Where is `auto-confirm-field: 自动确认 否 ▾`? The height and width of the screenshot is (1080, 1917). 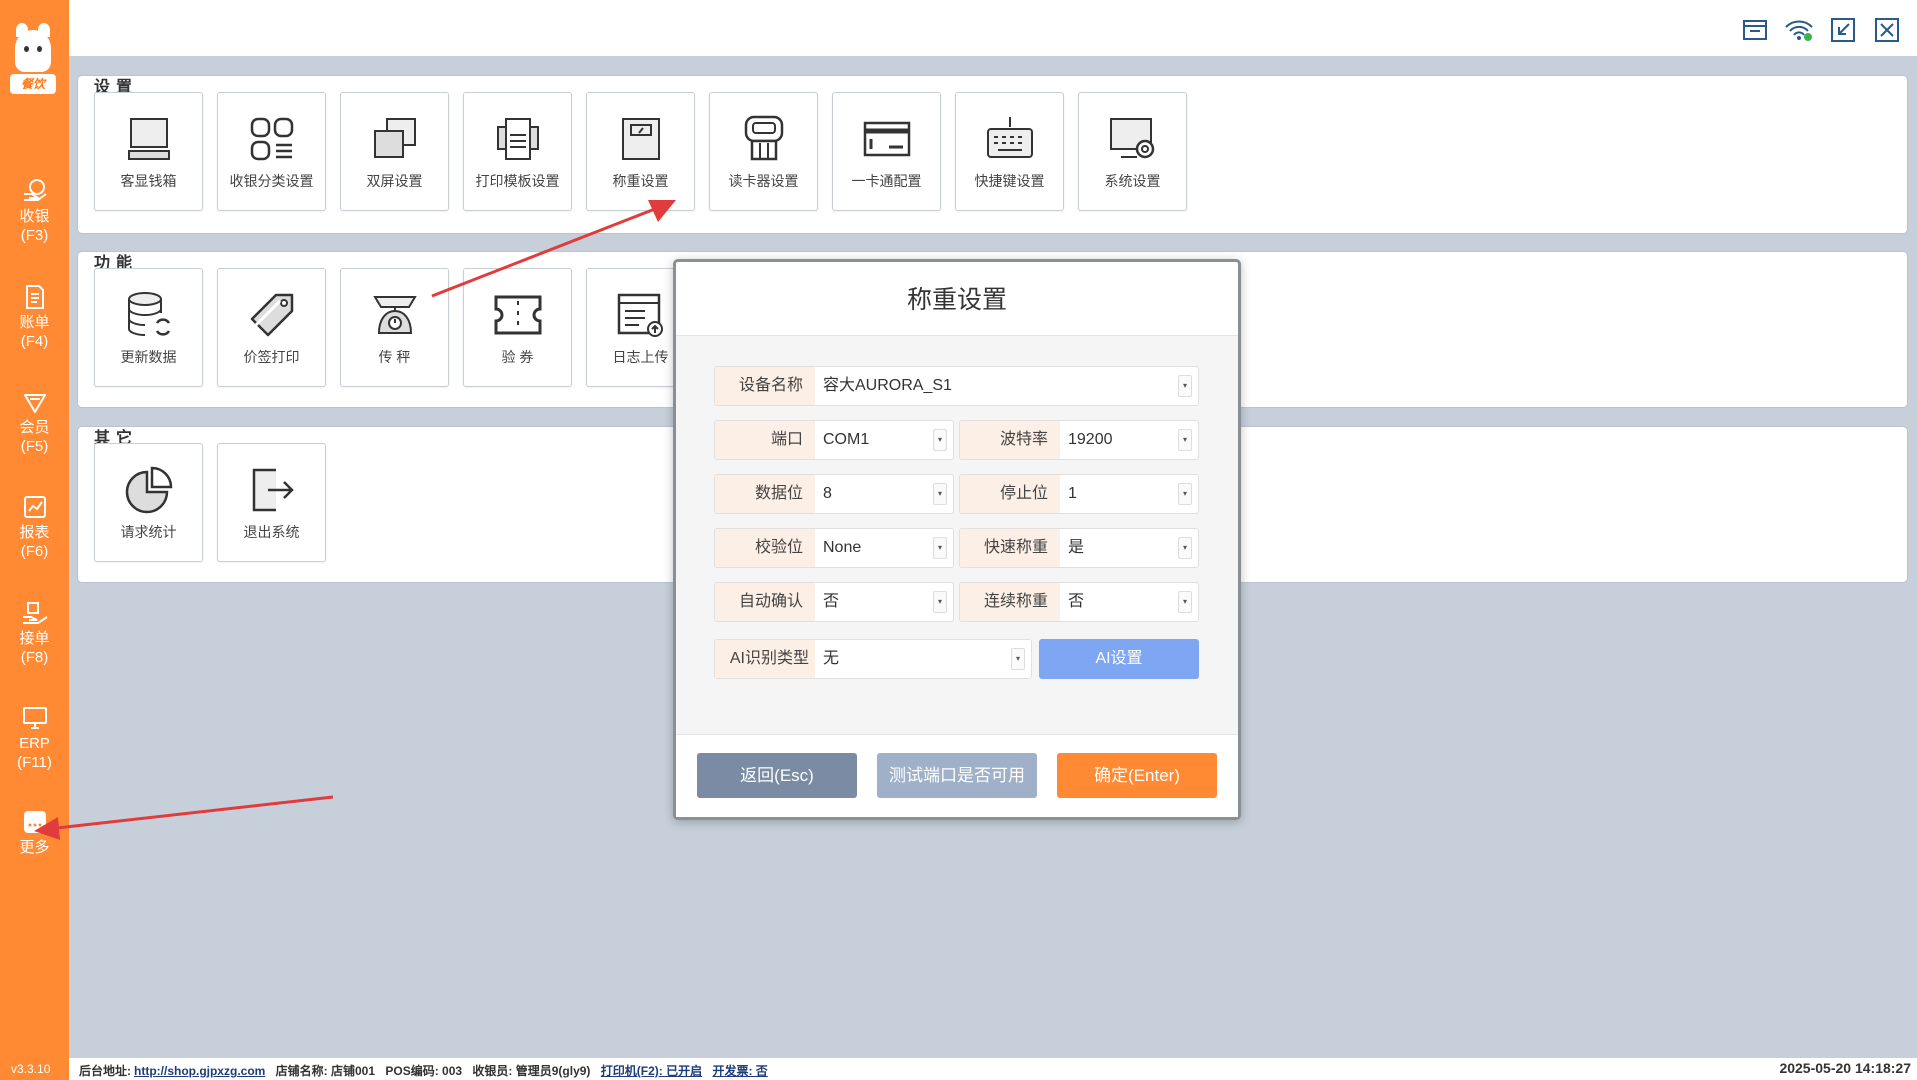
auto-confirm-field: 自动确认 否 ▾ is located at coordinates (834, 602).